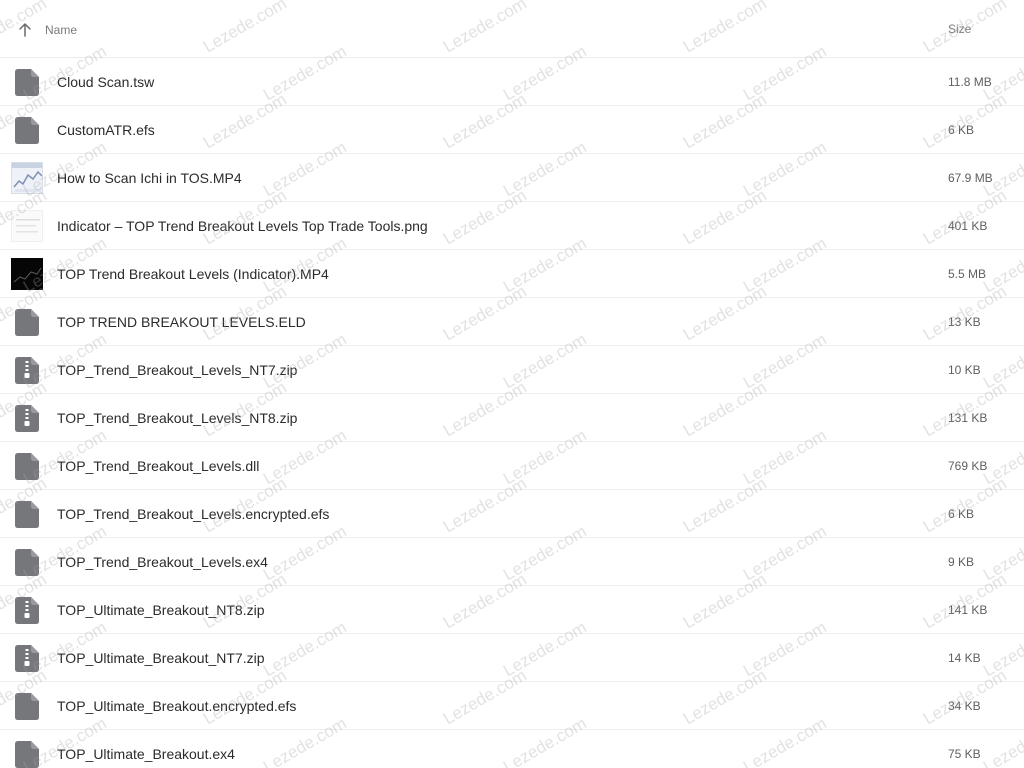  I want to click on file-name: TOP_Ultimate_Breakout.ex4, so click(146, 754).